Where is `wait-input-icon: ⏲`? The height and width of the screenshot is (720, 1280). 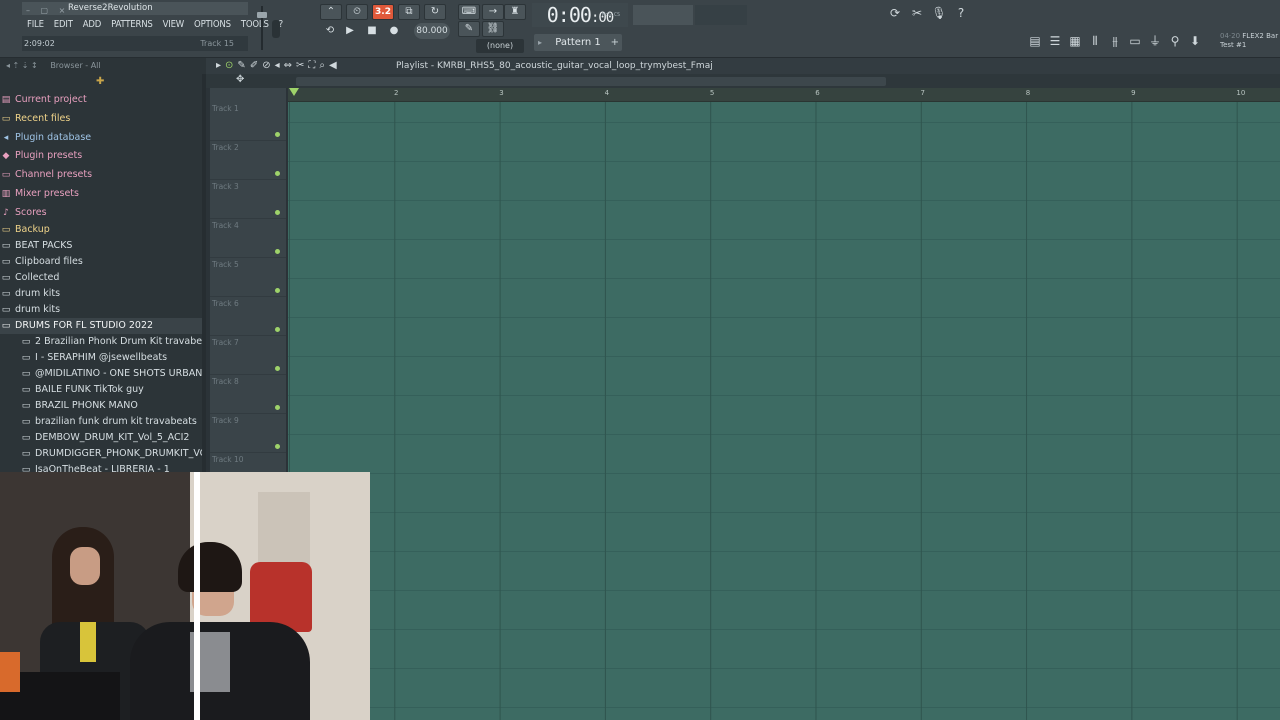 wait-input-icon: ⏲ is located at coordinates (357, 12).